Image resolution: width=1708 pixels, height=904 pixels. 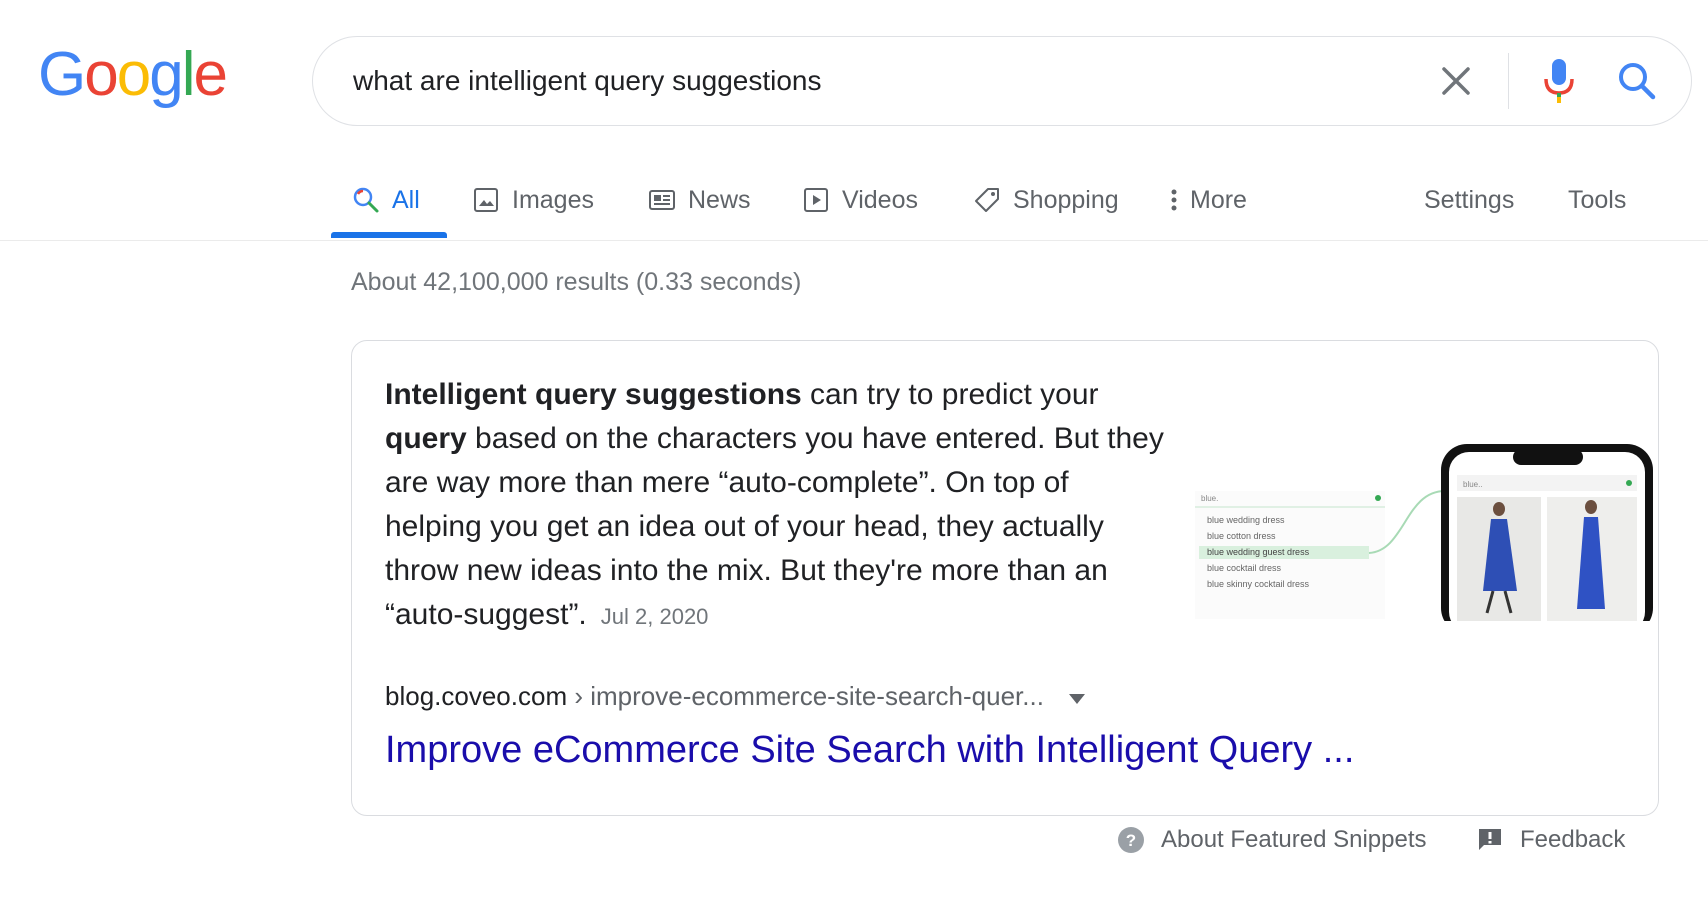 What do you see at coordinates (1002, 81) in the screenshot?
I see `search-box: what are intelligent query suggestions` at bounding box center [1002, 81].